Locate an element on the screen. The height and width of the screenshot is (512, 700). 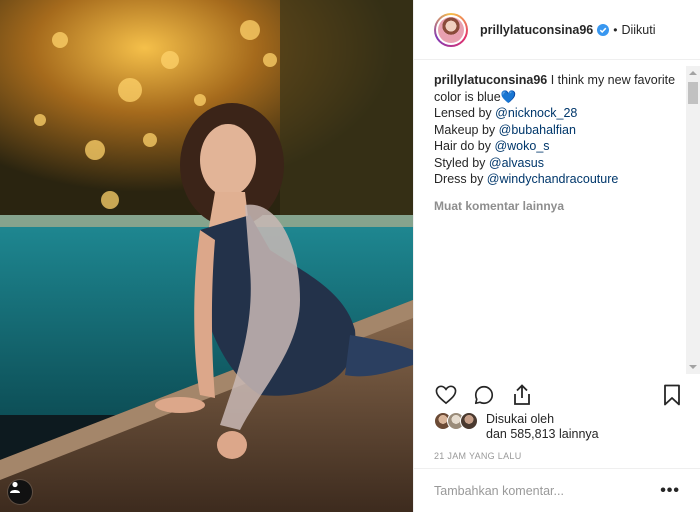
comments-scrollbar is located at coordinates (693, 220).